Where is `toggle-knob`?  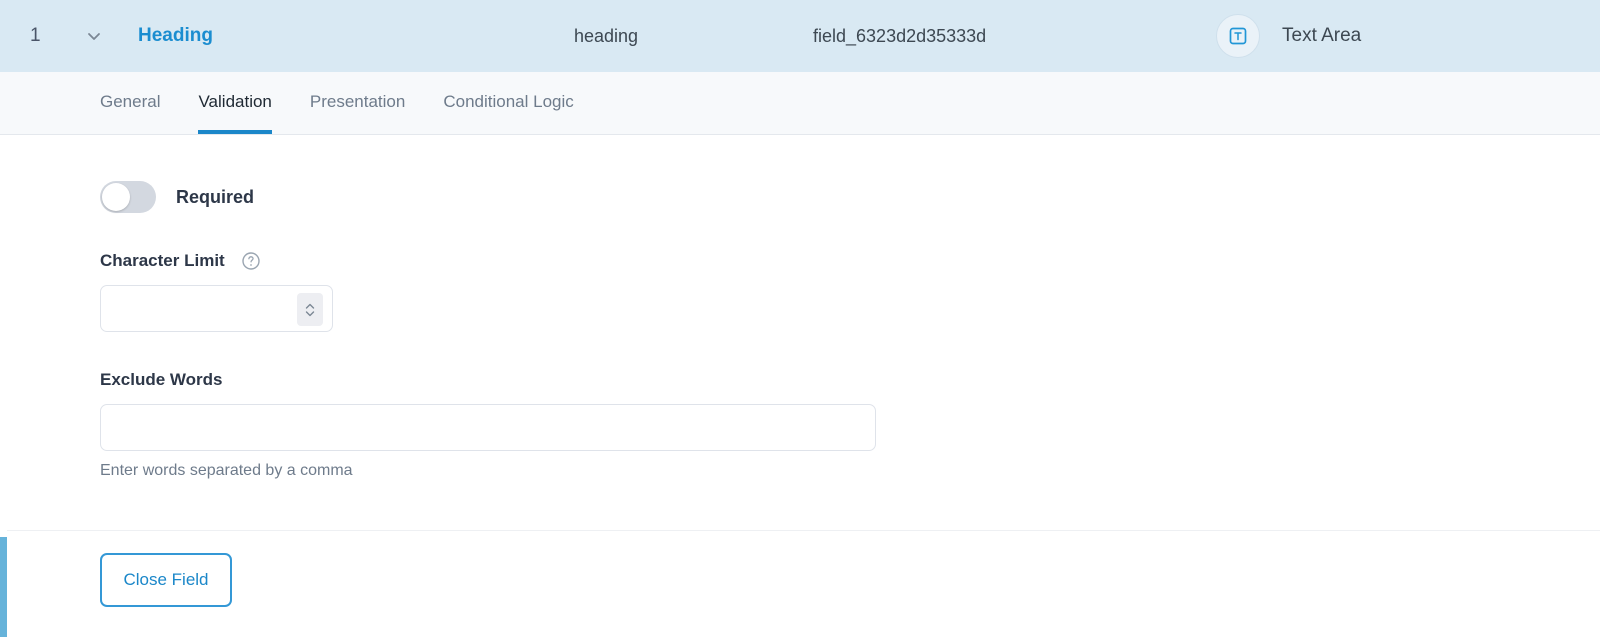 toggle-knob is located at coordinates (116, 197).